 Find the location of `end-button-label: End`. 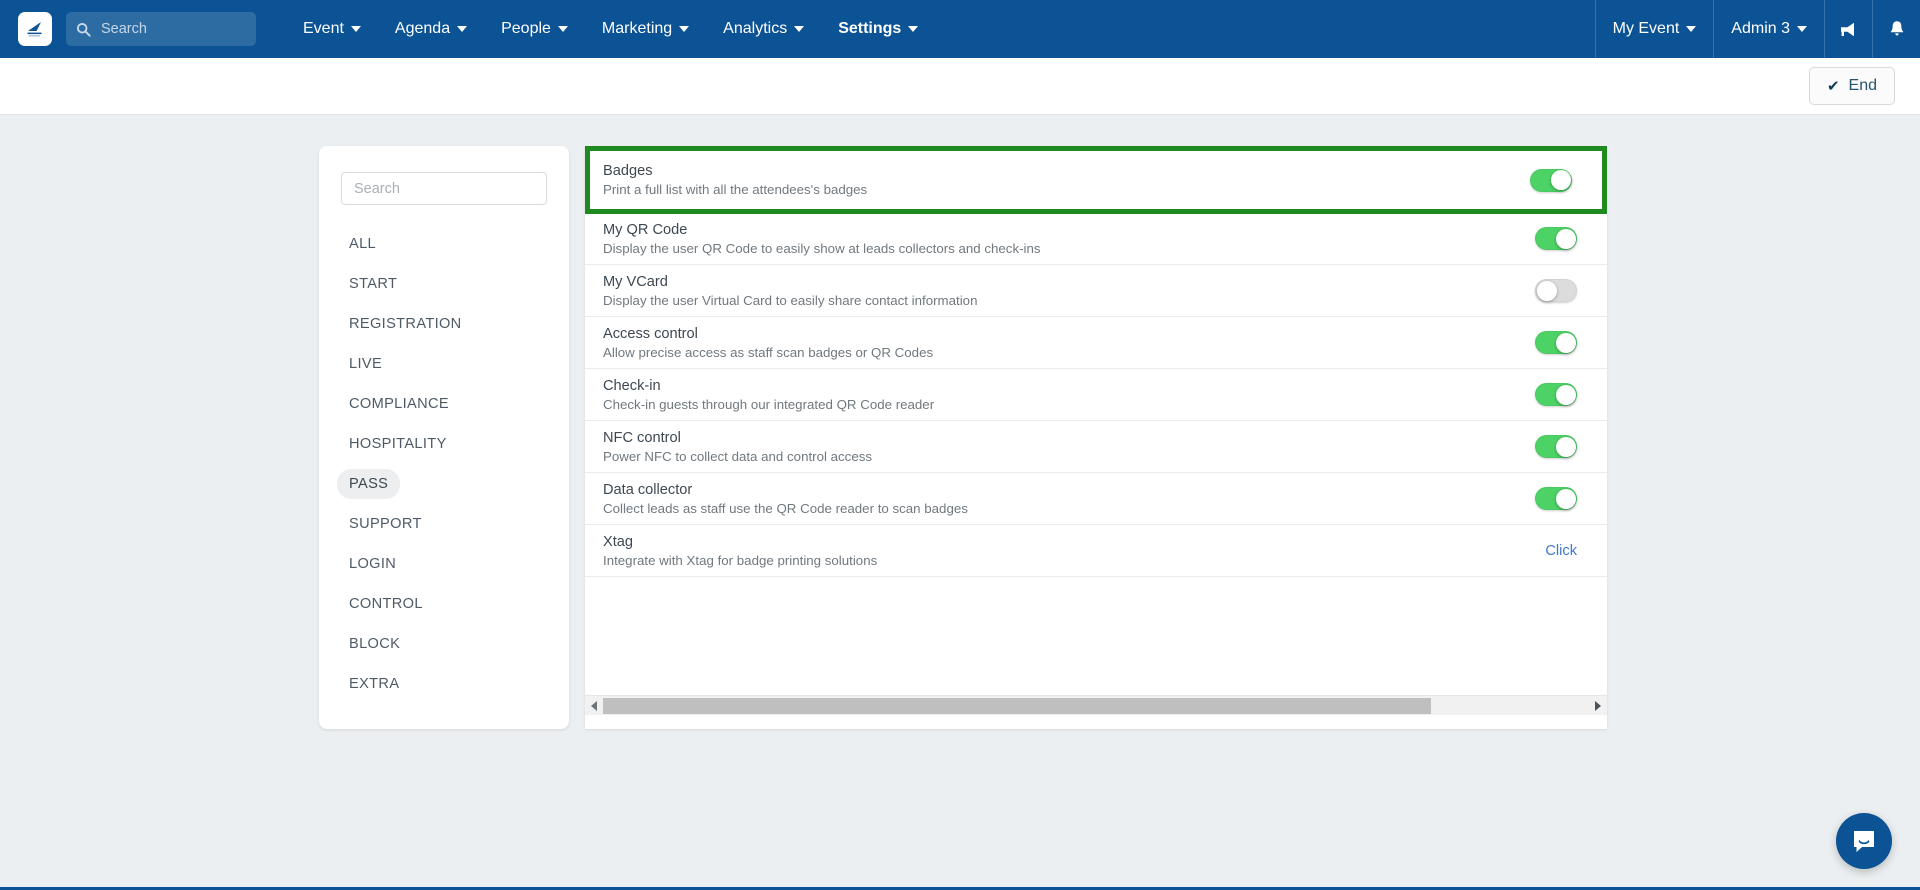

end-button-label: End is located at coordinates (1862, 85).